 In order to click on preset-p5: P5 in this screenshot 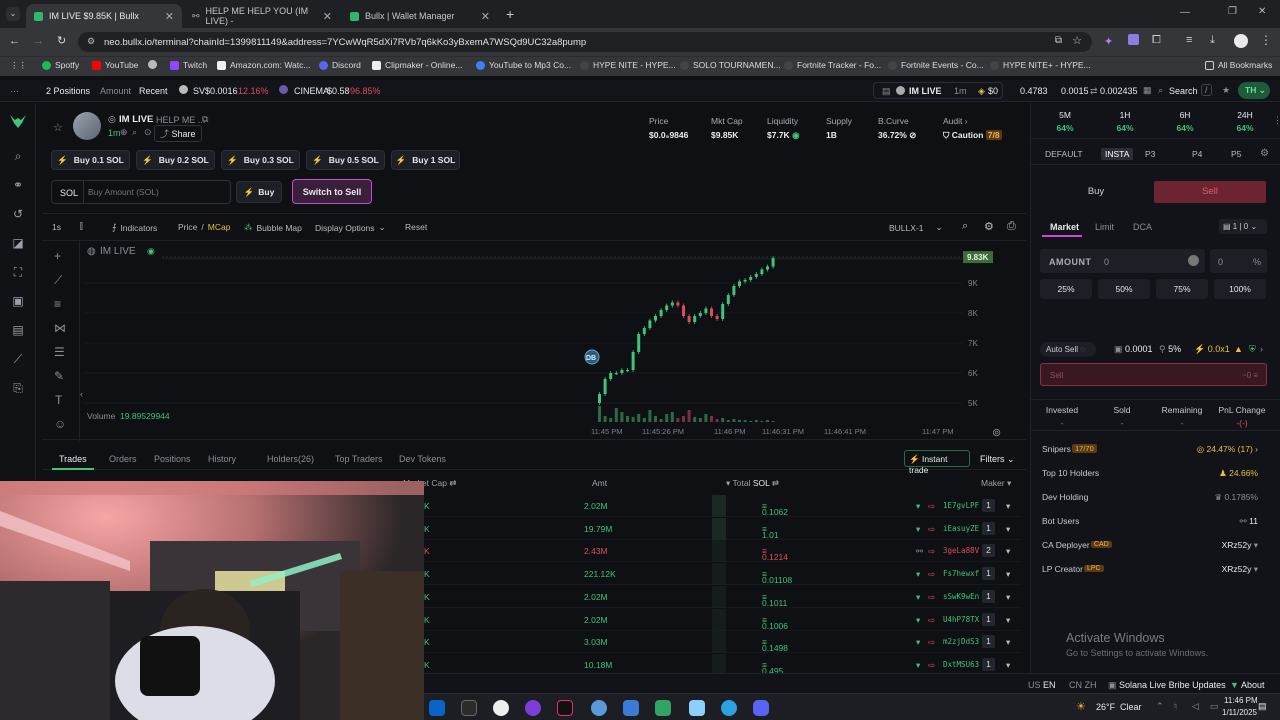, I will do `click(1236, 154)`.